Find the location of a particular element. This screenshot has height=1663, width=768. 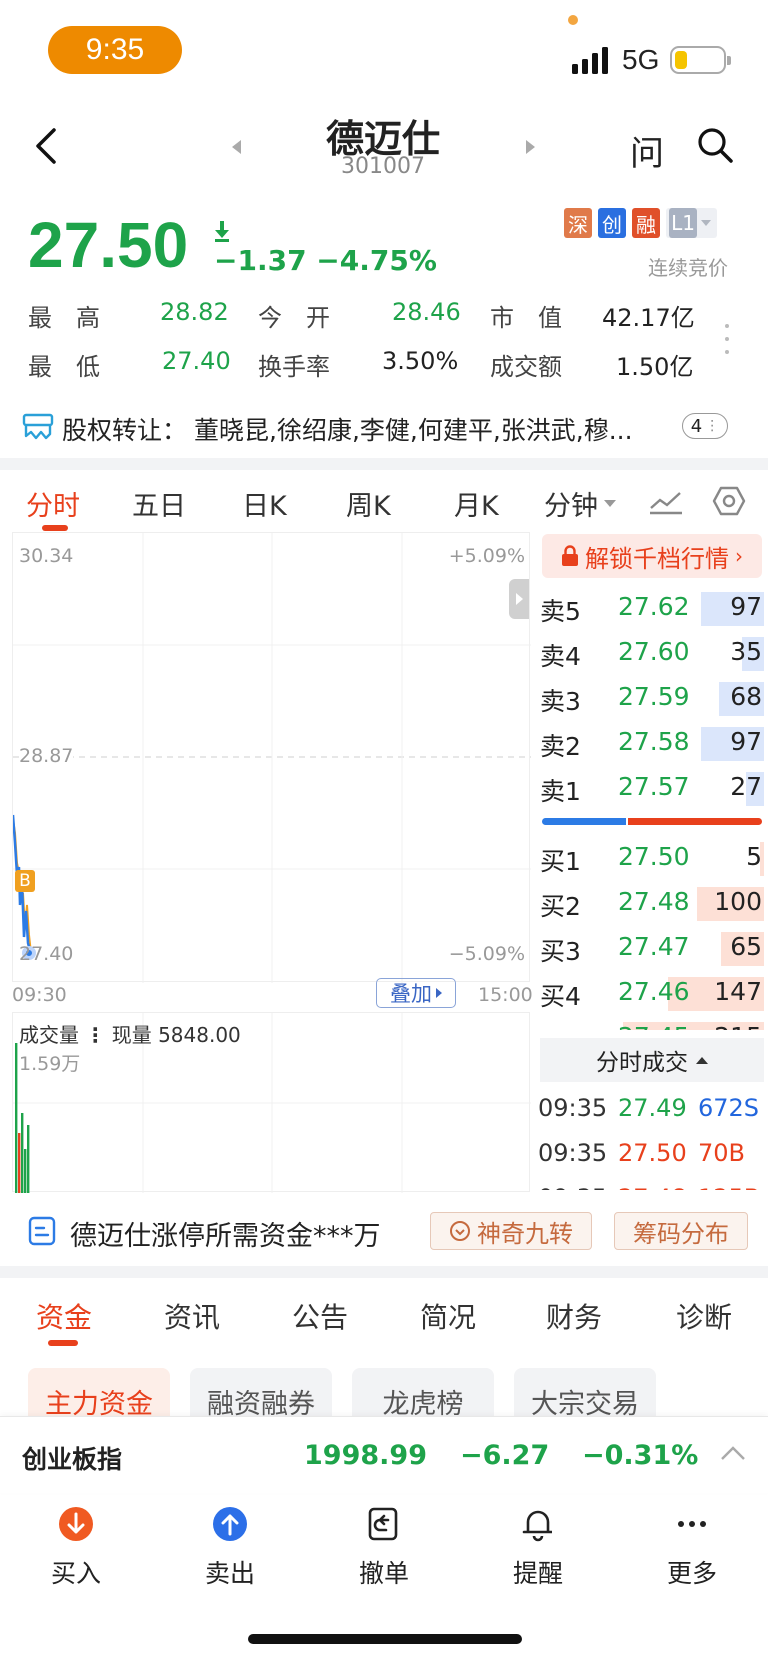

index-name: 创业板指 is located at coordinates (72, 1459).